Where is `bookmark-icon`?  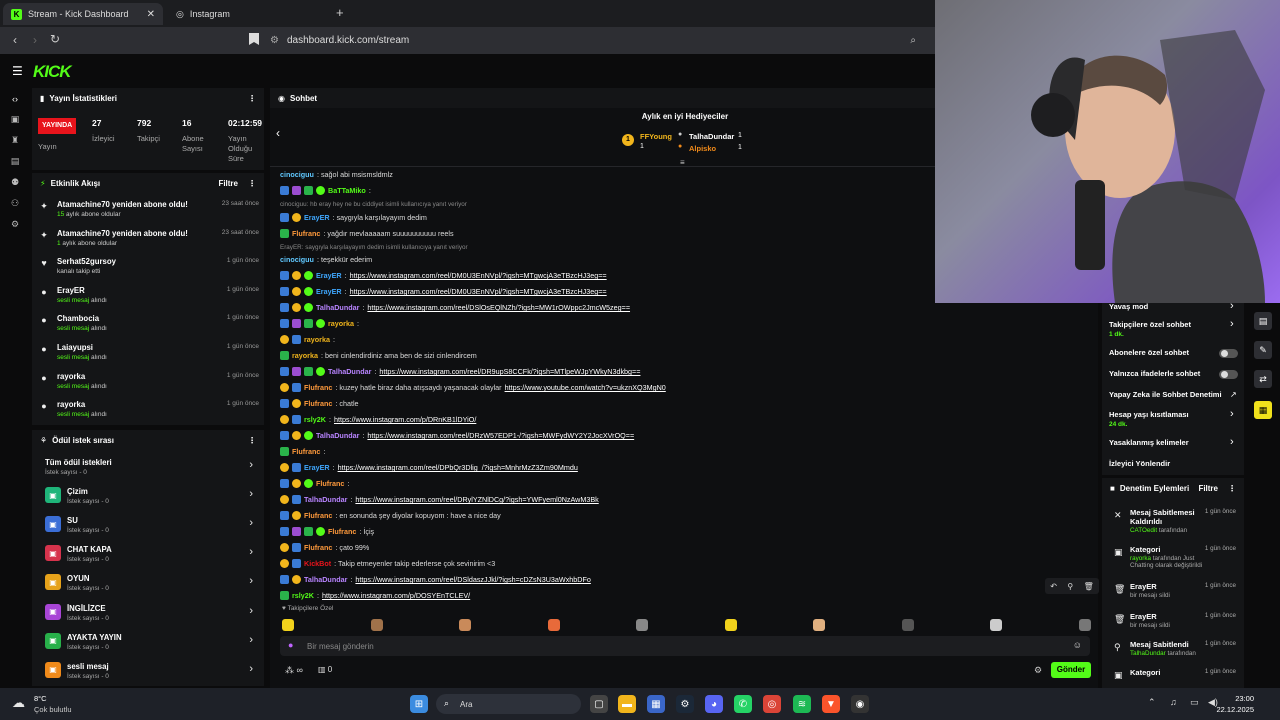 bookmark-icon is located at coordinates (254, 39).